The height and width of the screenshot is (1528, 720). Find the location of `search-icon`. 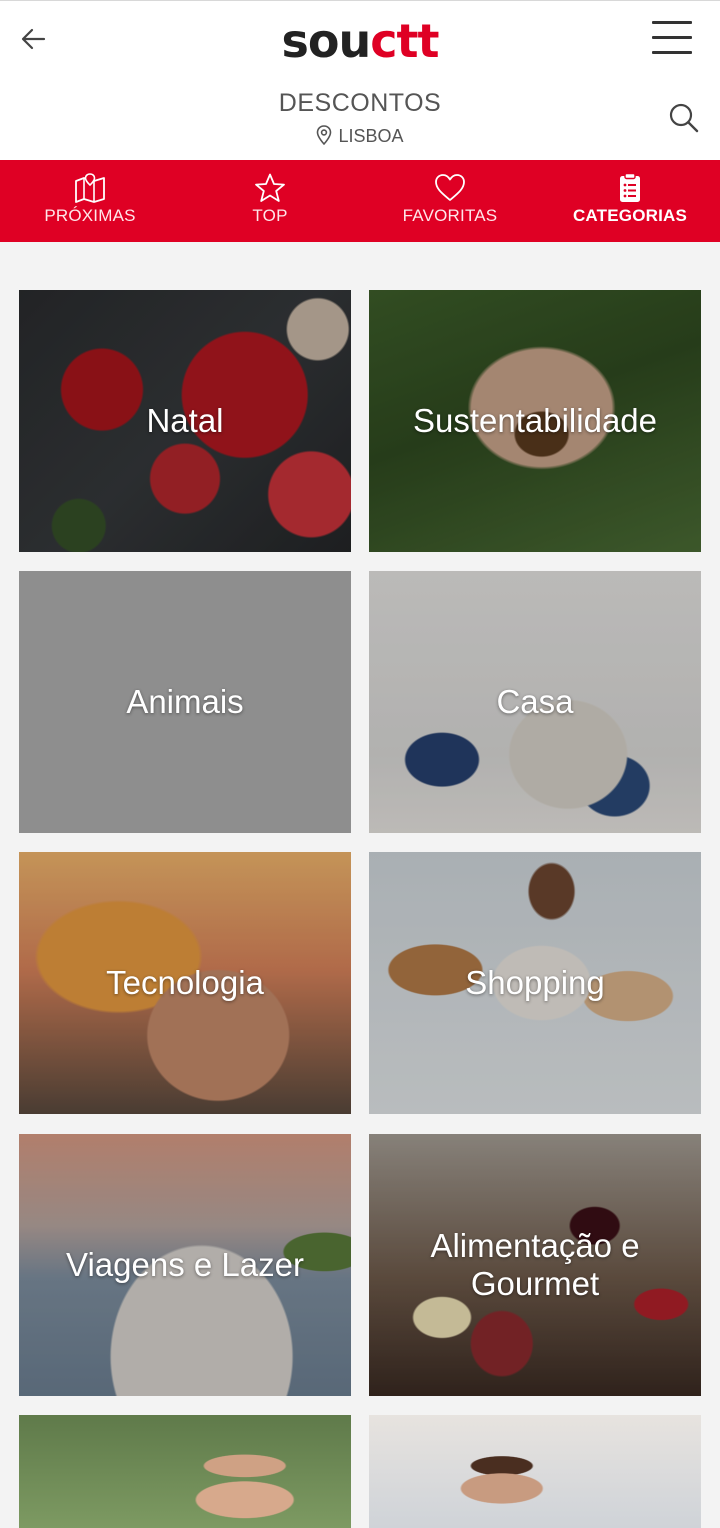

search-icon is located at coordinates (684, 118).